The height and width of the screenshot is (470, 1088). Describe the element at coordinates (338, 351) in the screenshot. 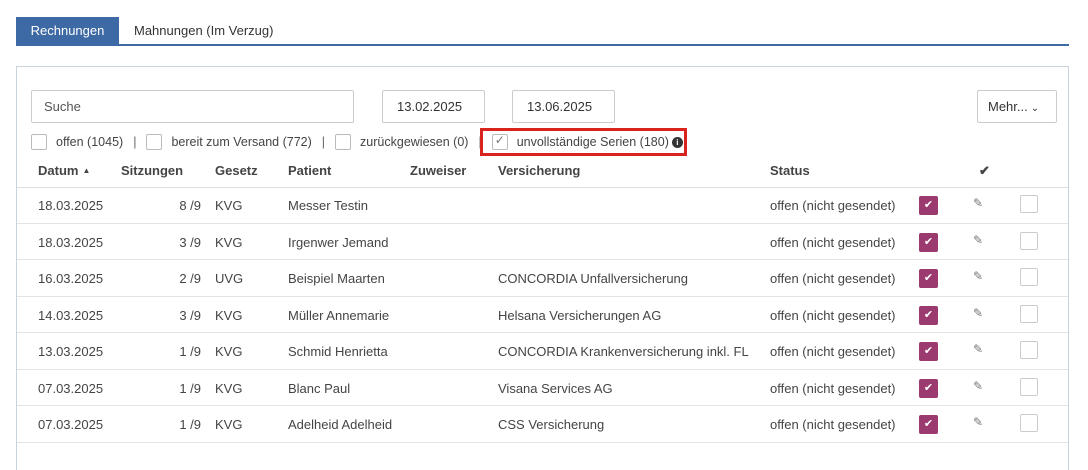

I see `cell-patient: Schmid Henrietta` at that location.